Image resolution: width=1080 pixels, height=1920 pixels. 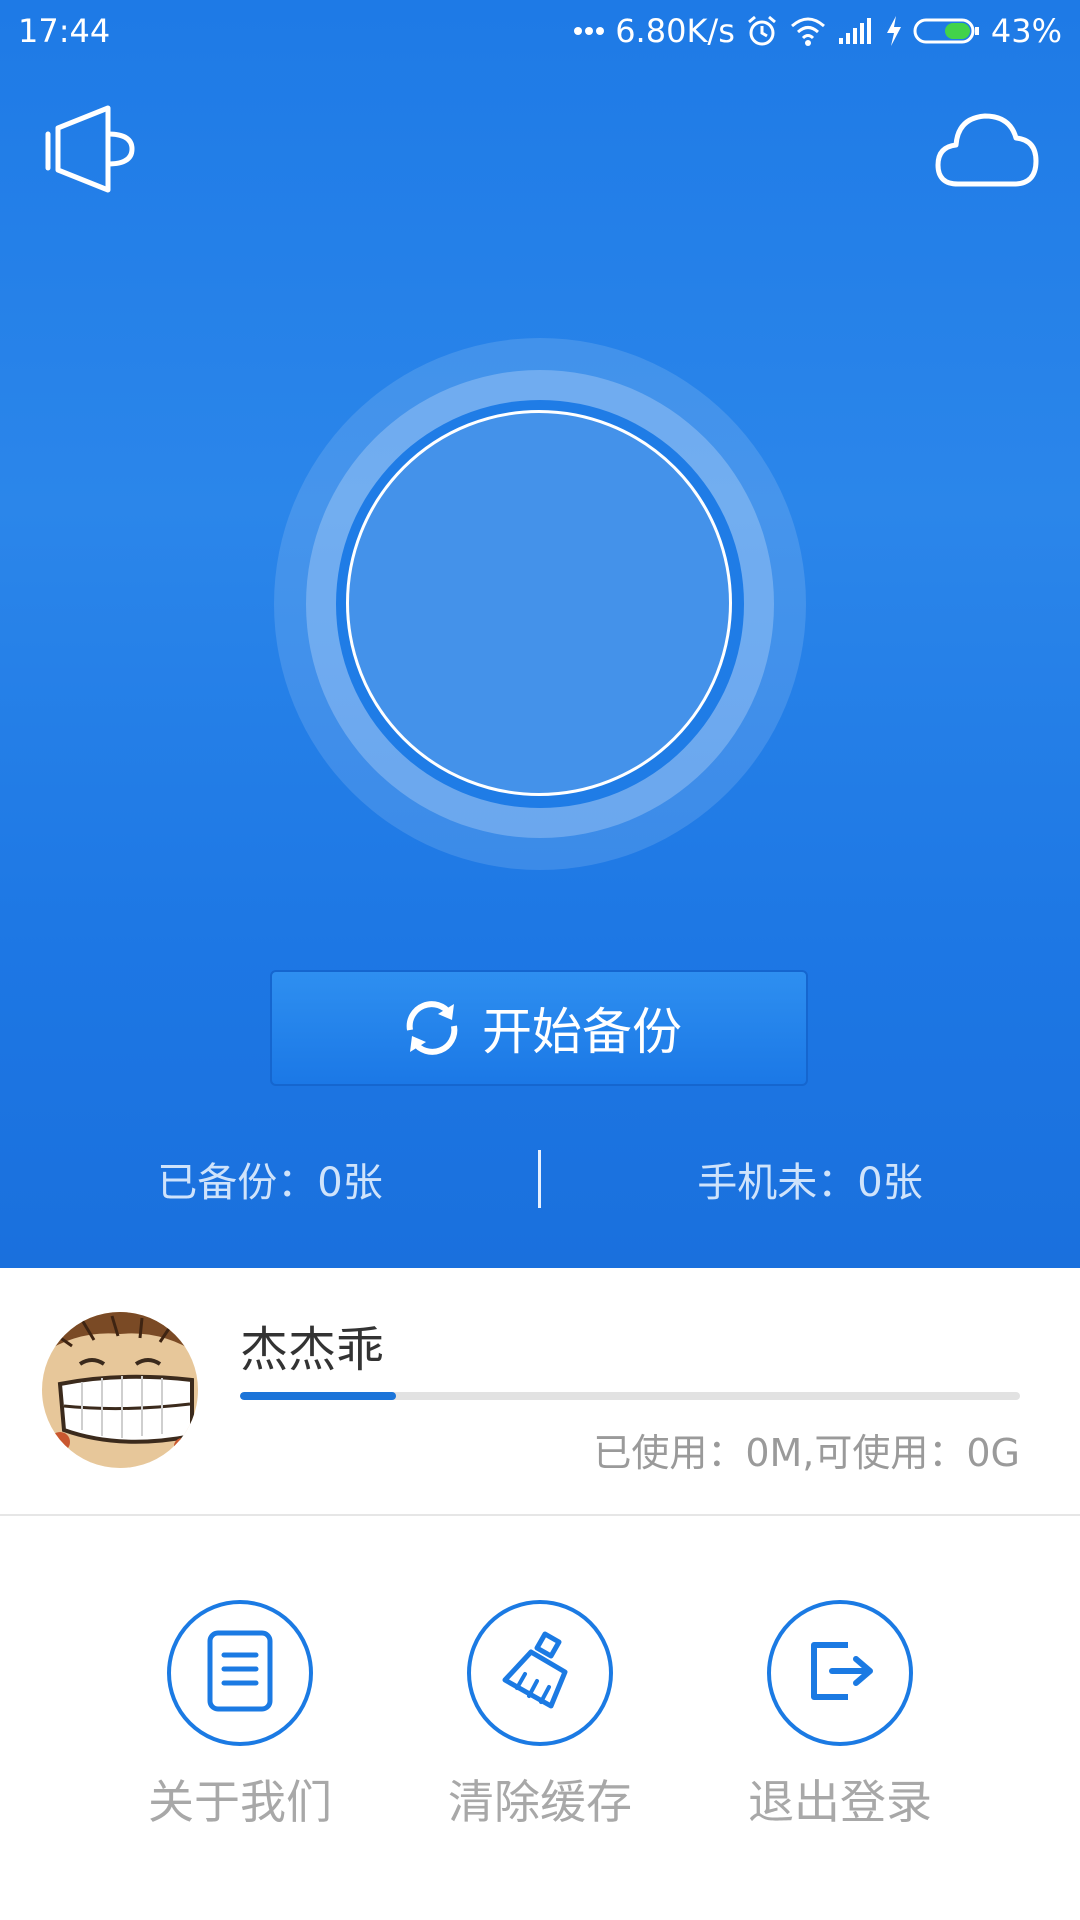 What do you see at coordinates (675, 31) in the screenshot?
I see `network-speed: 6.80K/s` at bounding box center [675, 31].